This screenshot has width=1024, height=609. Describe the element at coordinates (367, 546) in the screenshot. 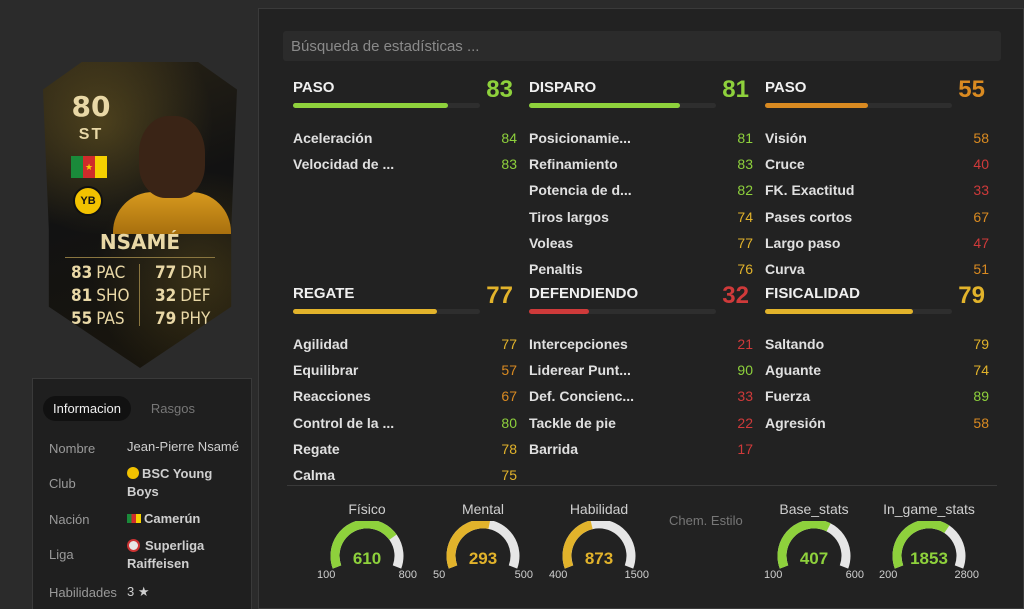

I see `gauge-fsico: Físico 610 100 800` at that location.